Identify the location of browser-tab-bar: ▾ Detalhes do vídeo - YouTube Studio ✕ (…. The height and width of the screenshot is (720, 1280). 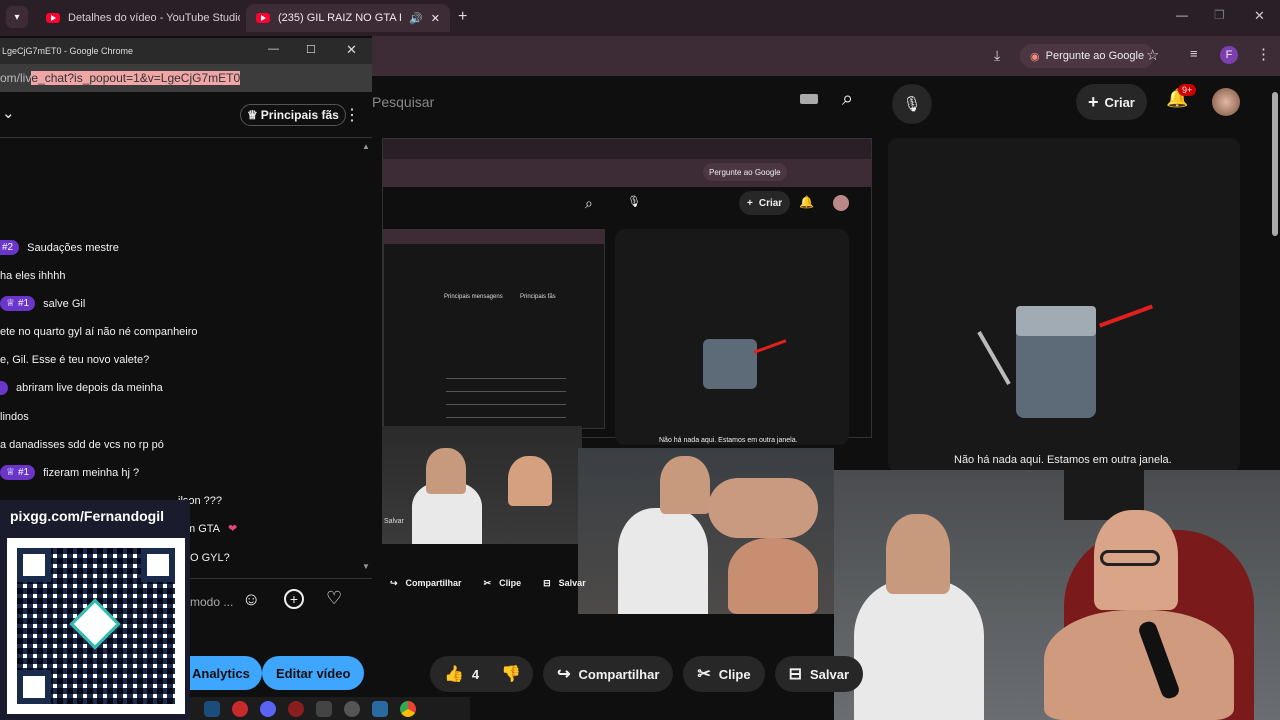
(640, 18).